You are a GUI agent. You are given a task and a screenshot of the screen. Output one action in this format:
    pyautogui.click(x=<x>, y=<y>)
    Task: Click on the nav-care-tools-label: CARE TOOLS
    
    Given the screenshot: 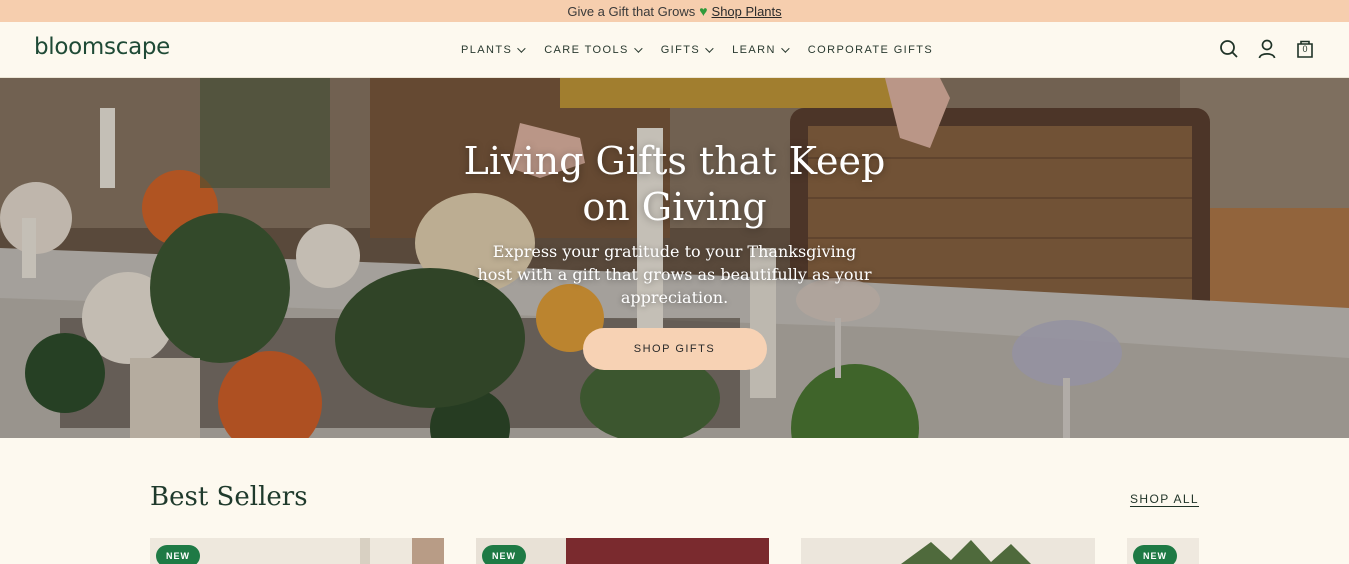 What is the action you would take?
    pyautogui.click(x=586, y=50)
    